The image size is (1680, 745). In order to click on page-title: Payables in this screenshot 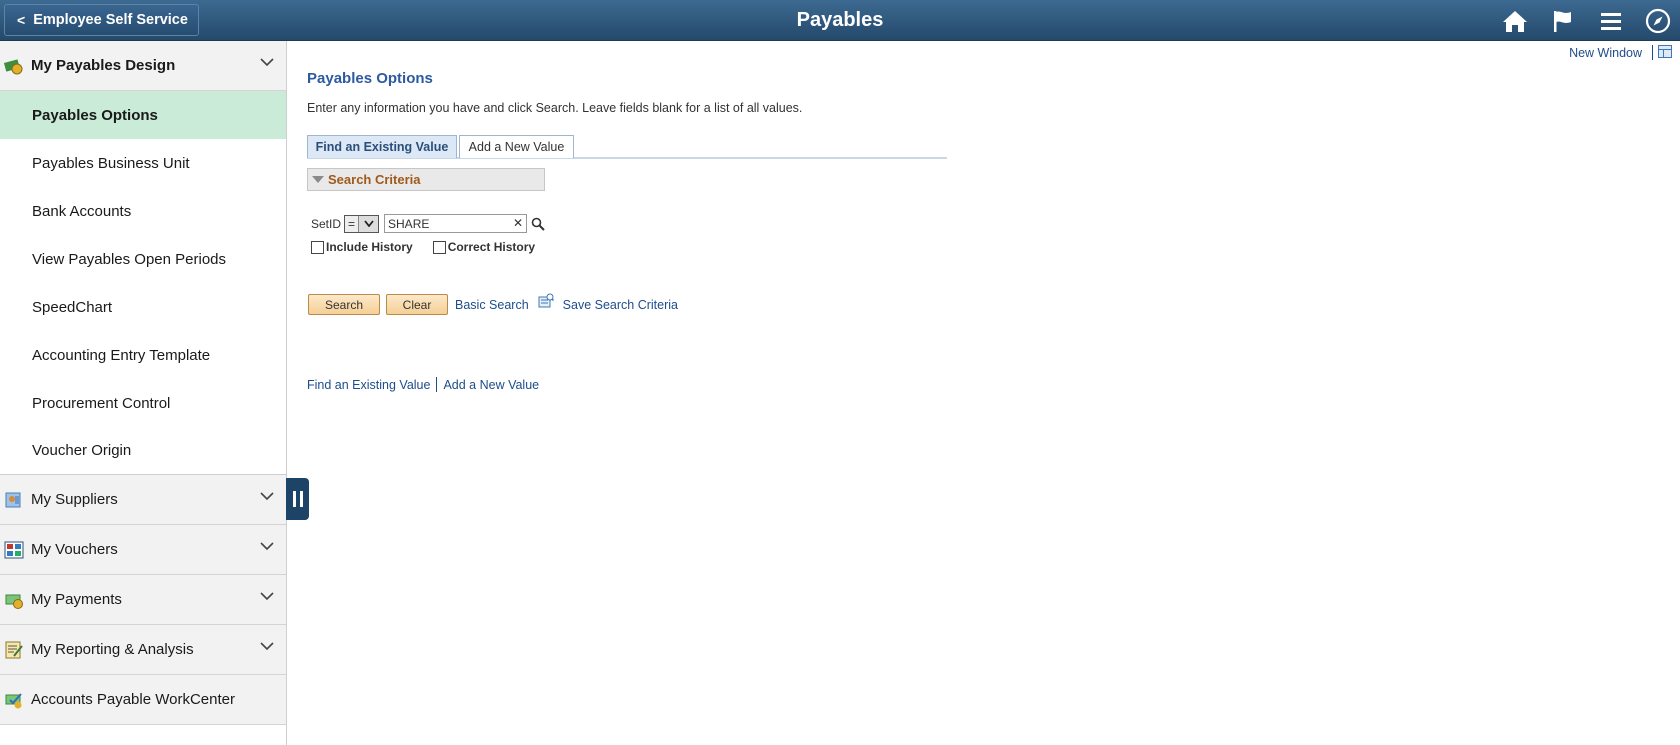, I will do `click(840, 20)`.